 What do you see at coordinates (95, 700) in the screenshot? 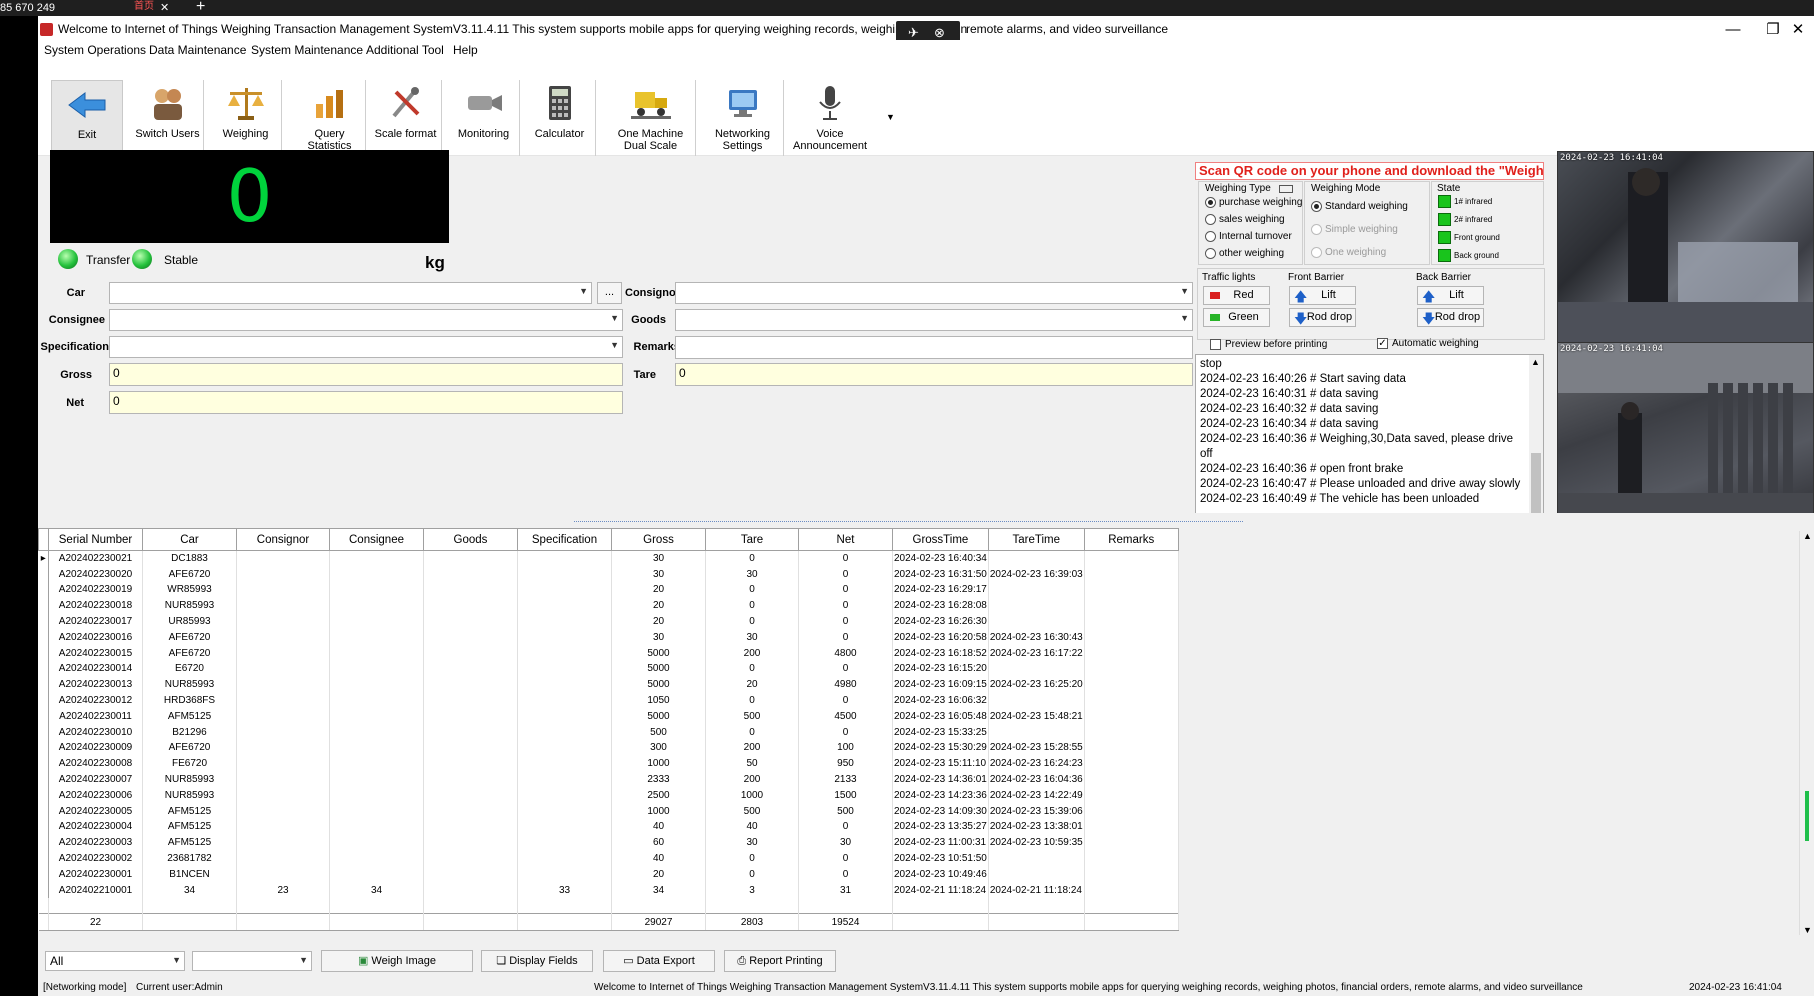
I see `table-cell: A202402230012` at bounding box center [95, 700].